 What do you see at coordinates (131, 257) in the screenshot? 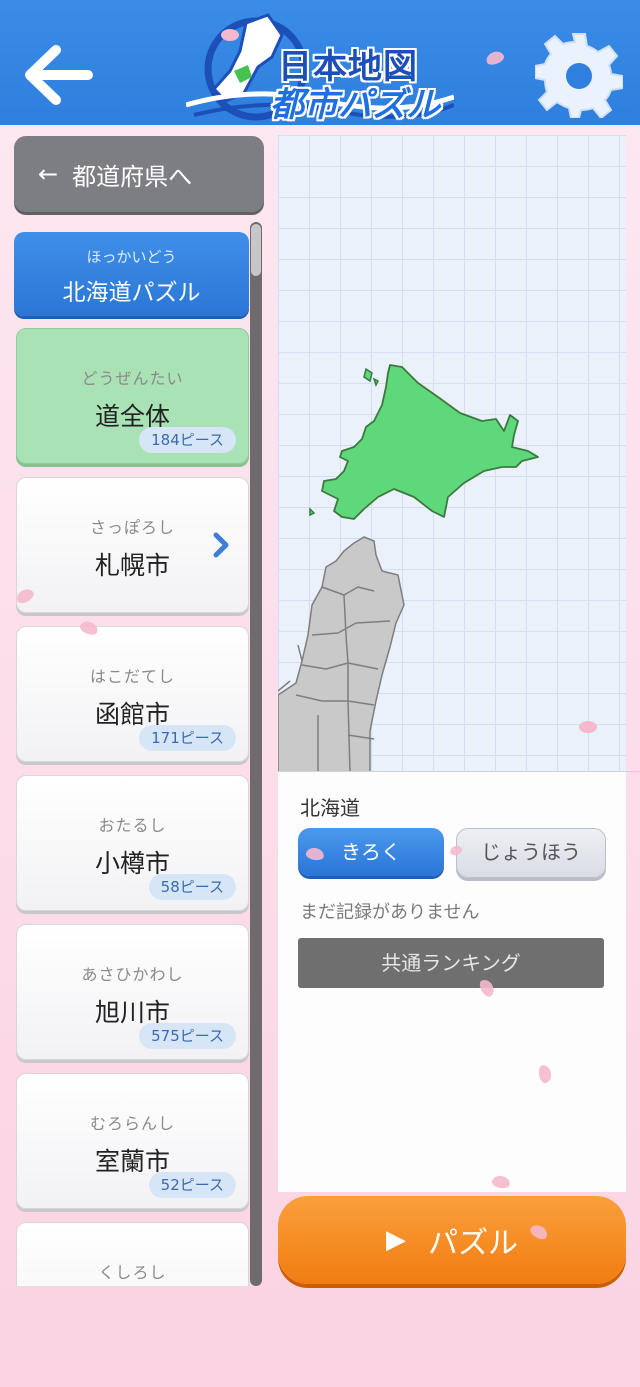
I see `list-header-ruby: ほっかいどう` at bounding box center [131, 257].